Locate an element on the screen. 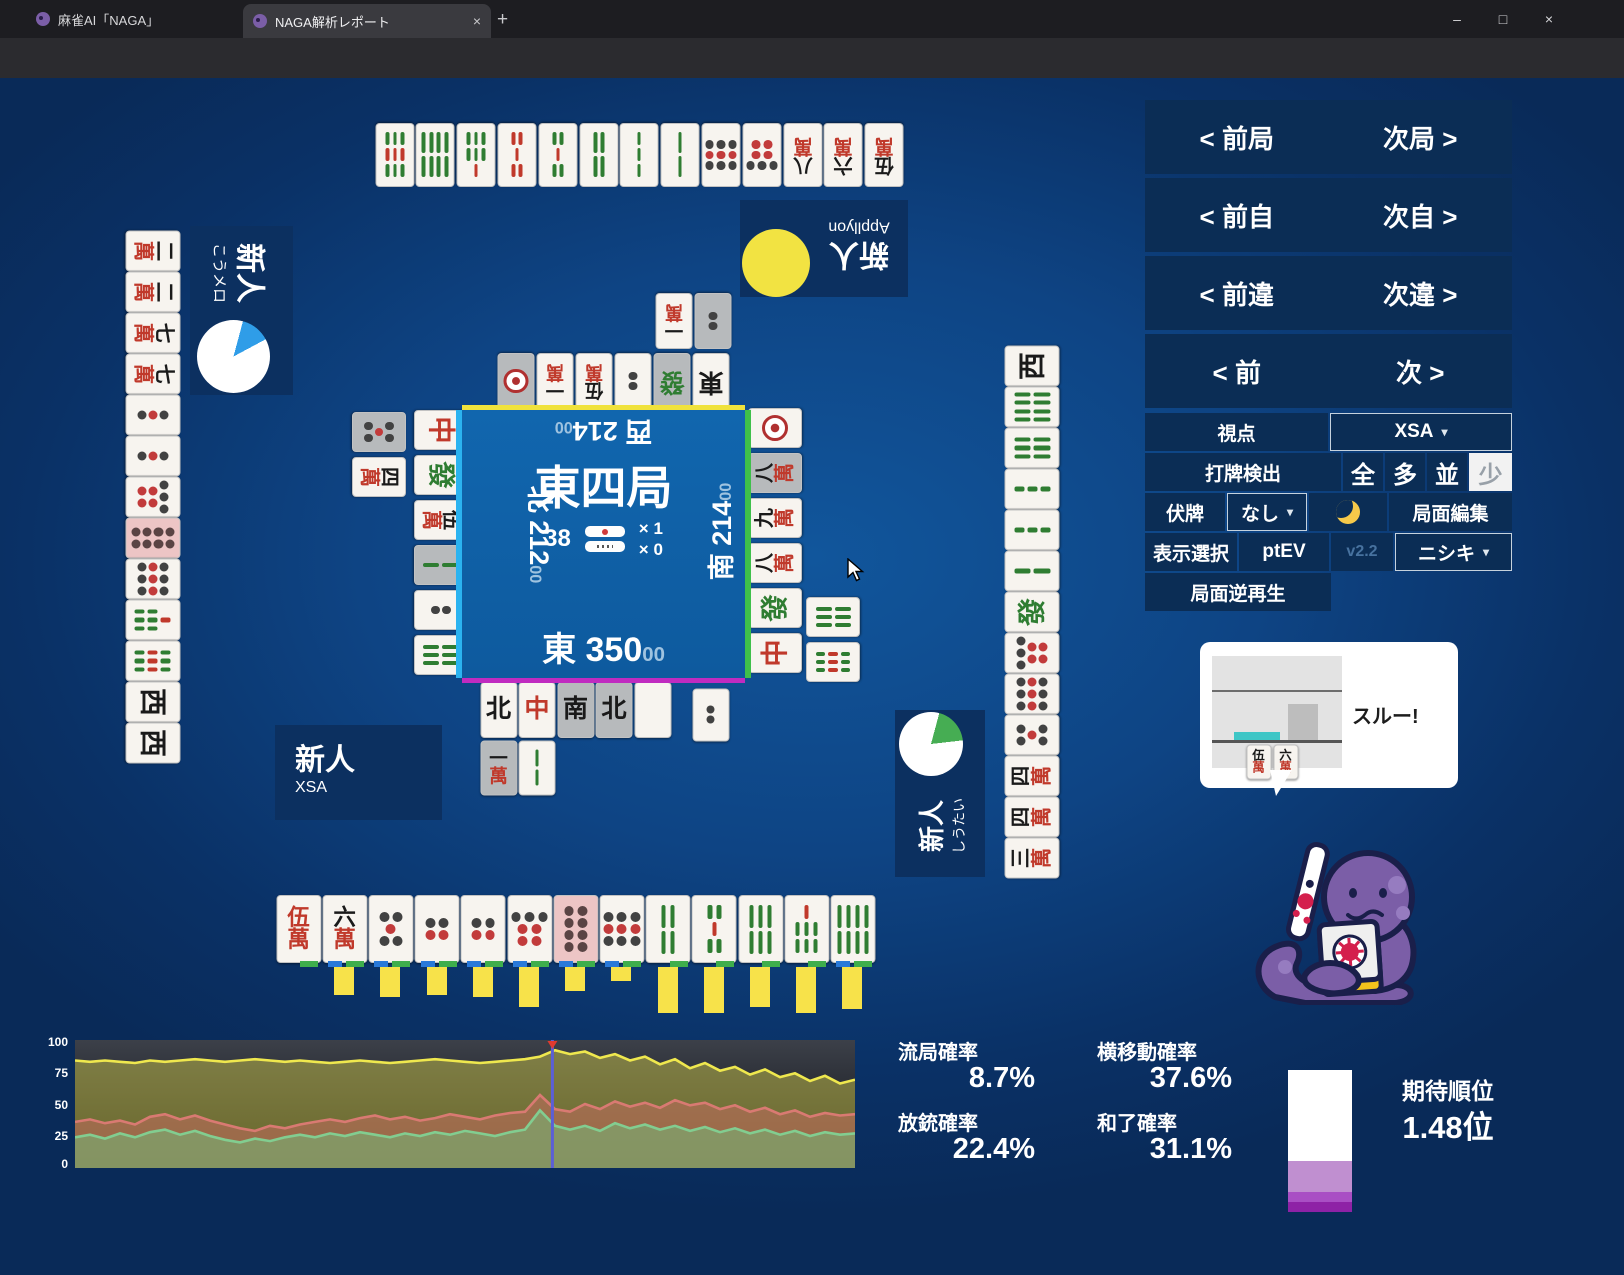 This screenshot has width=1624, height=1275. expected-rank-label: 期待順位 is located at coordinates (1448, 1091).